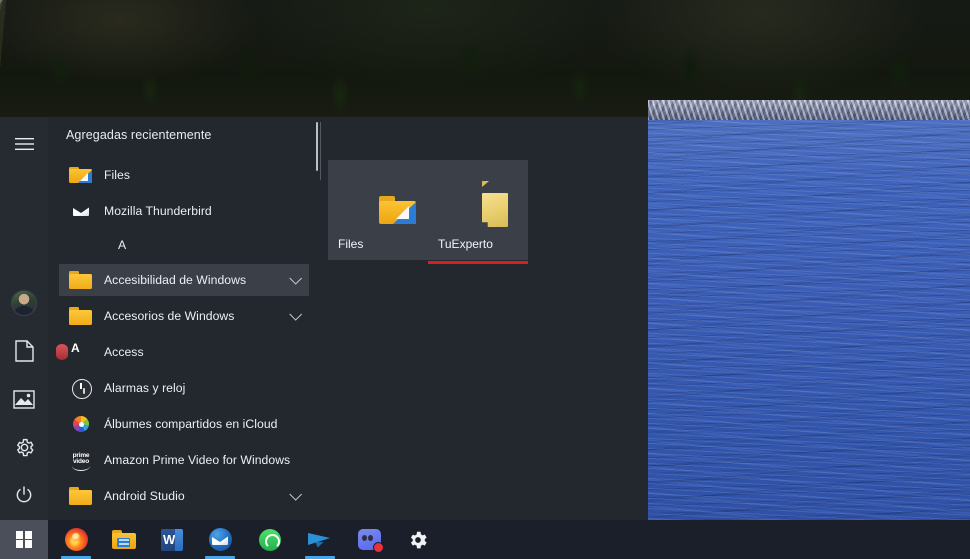  I want to click on telegram-icon, so click(320, 540).